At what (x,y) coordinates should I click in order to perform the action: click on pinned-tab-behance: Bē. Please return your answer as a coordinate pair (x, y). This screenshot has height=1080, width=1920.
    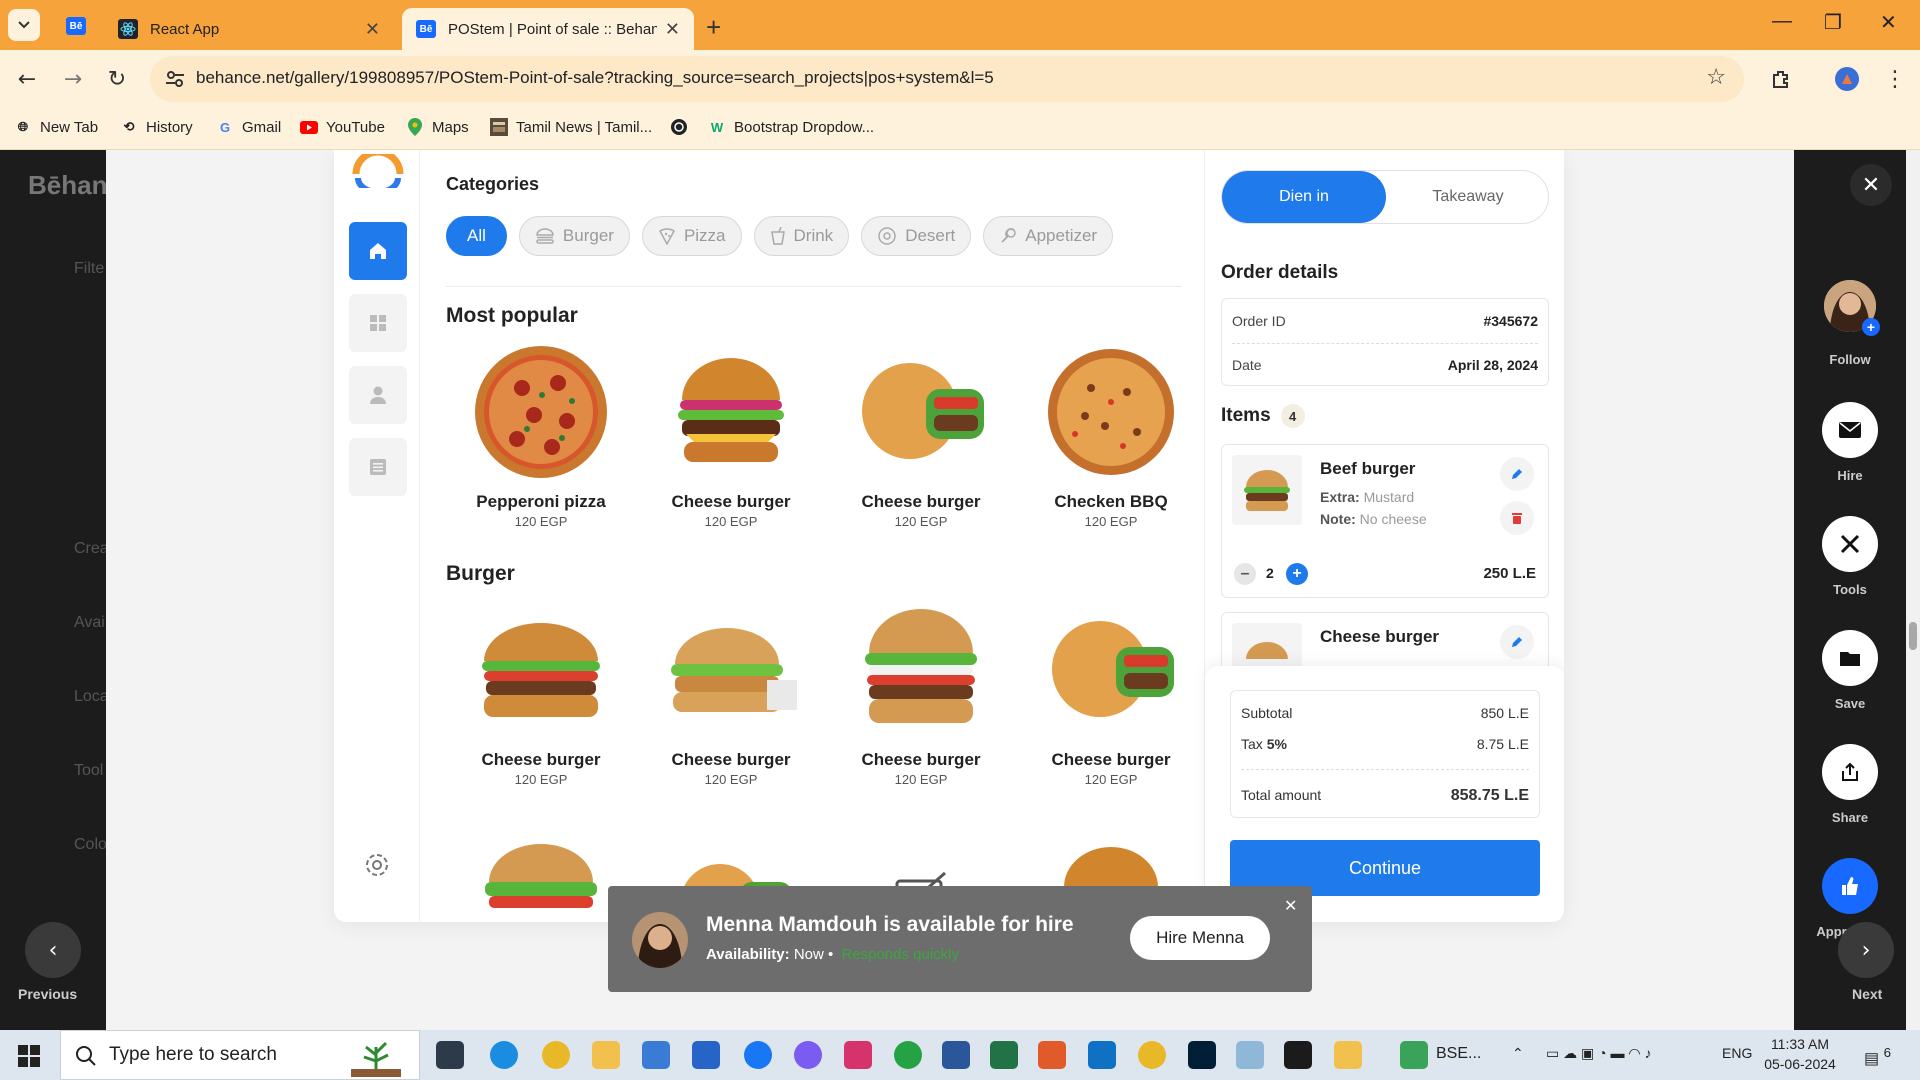
    Looking at the image, I should click on (76, 26).